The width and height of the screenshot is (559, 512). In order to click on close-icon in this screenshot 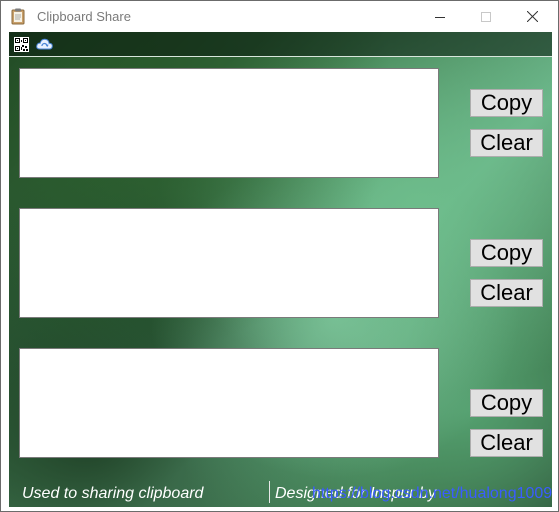, I will do `click(532, 16)`.